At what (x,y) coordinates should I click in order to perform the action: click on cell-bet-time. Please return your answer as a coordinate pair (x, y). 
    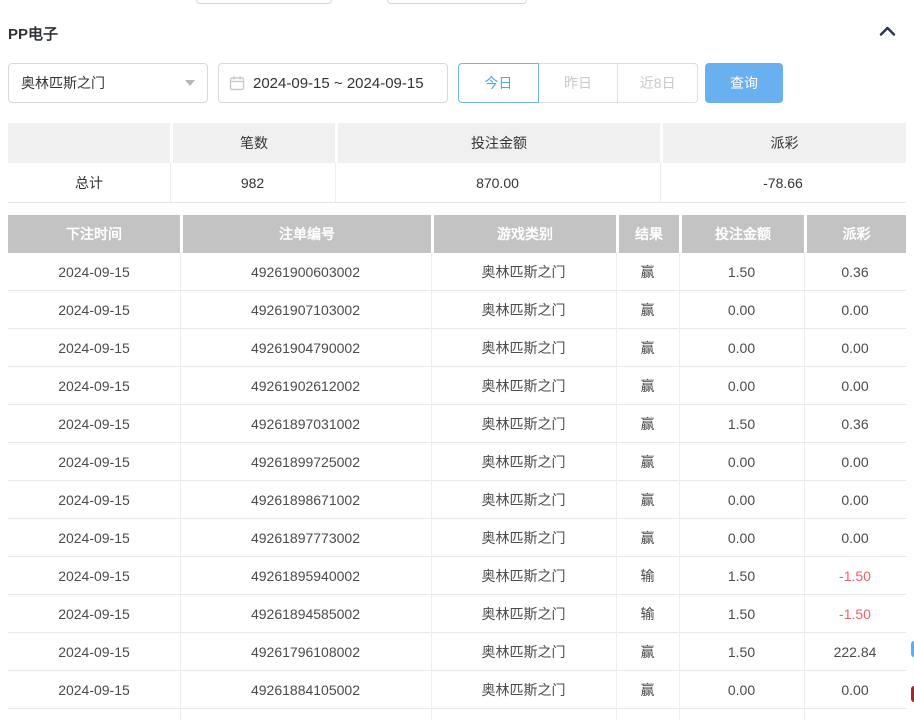
    Looking at the image, I should click on (94, 714).